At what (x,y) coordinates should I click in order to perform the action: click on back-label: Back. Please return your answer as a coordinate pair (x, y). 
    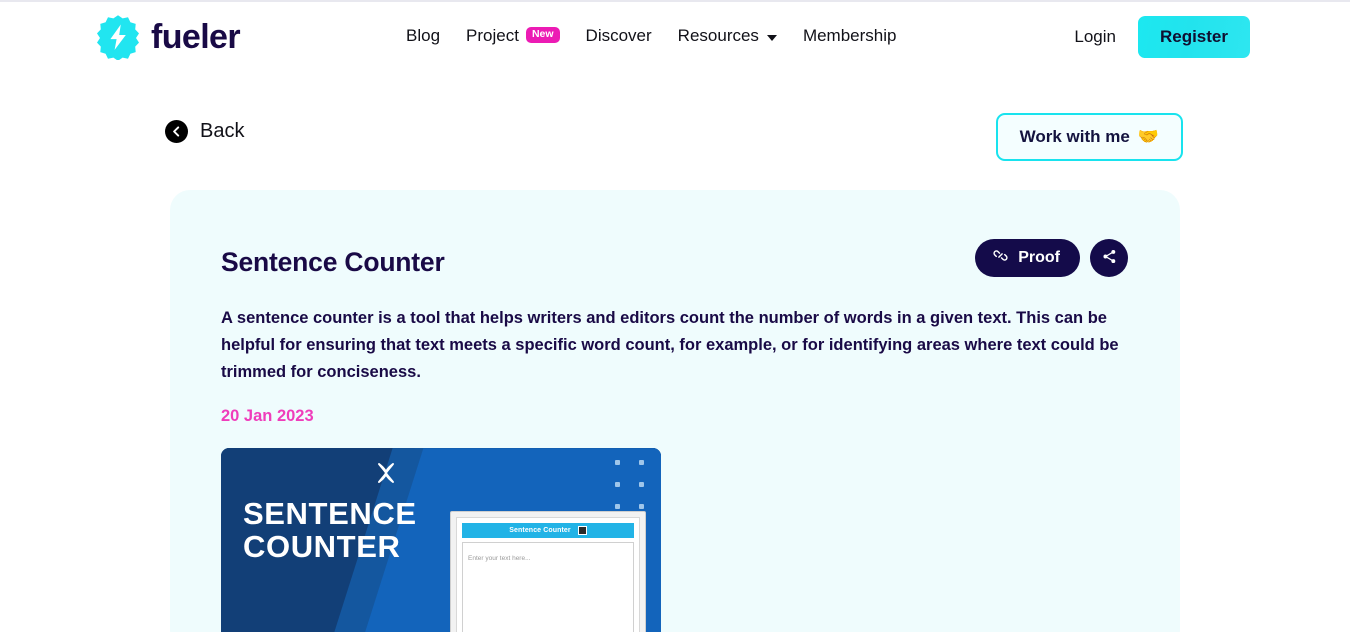
    Looking at the image, I should click on (222, 131).